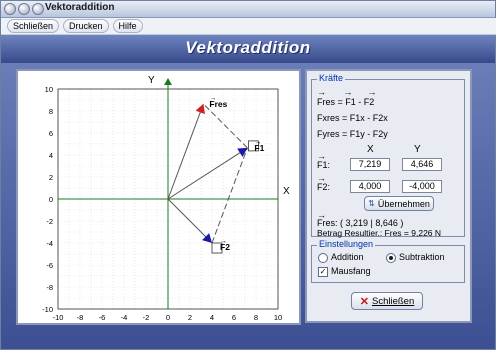  I want to click on vector-f1-head, so click(242, 152).